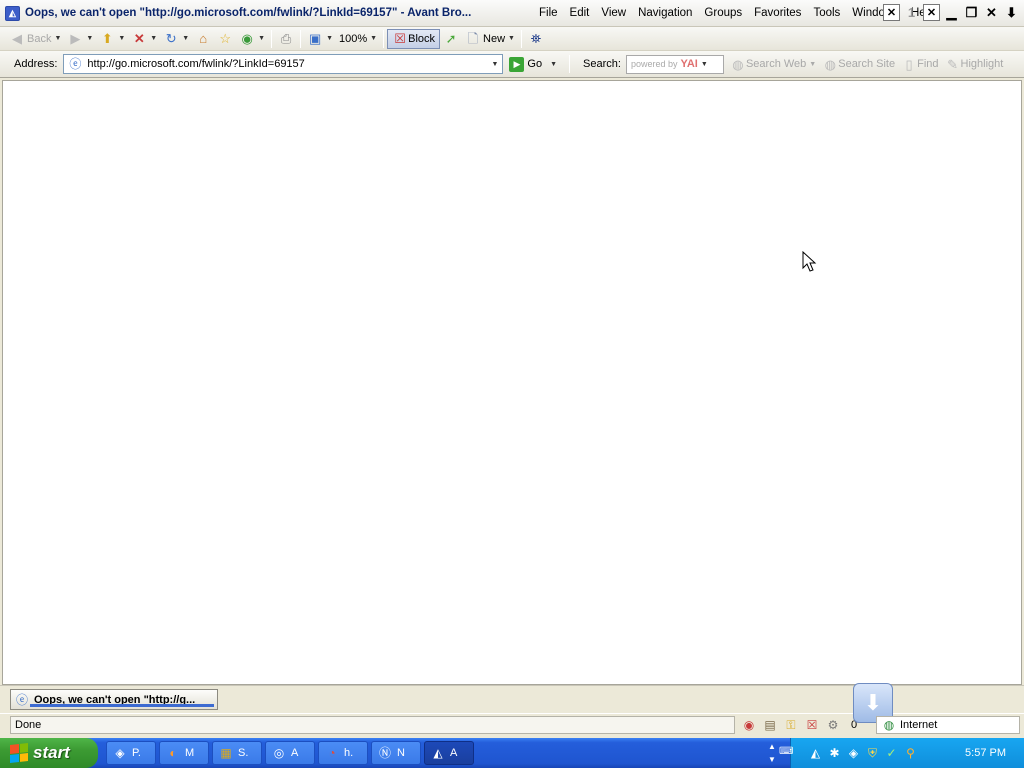  Describe the element at coordinates (786, 752) in the screenshot. I see `keyboard-icon: ⌨` at that location.